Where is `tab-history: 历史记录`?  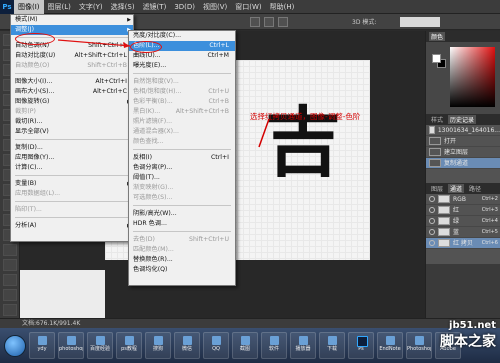 tab-history: 历史记录 is located at coordinates (462, 119).